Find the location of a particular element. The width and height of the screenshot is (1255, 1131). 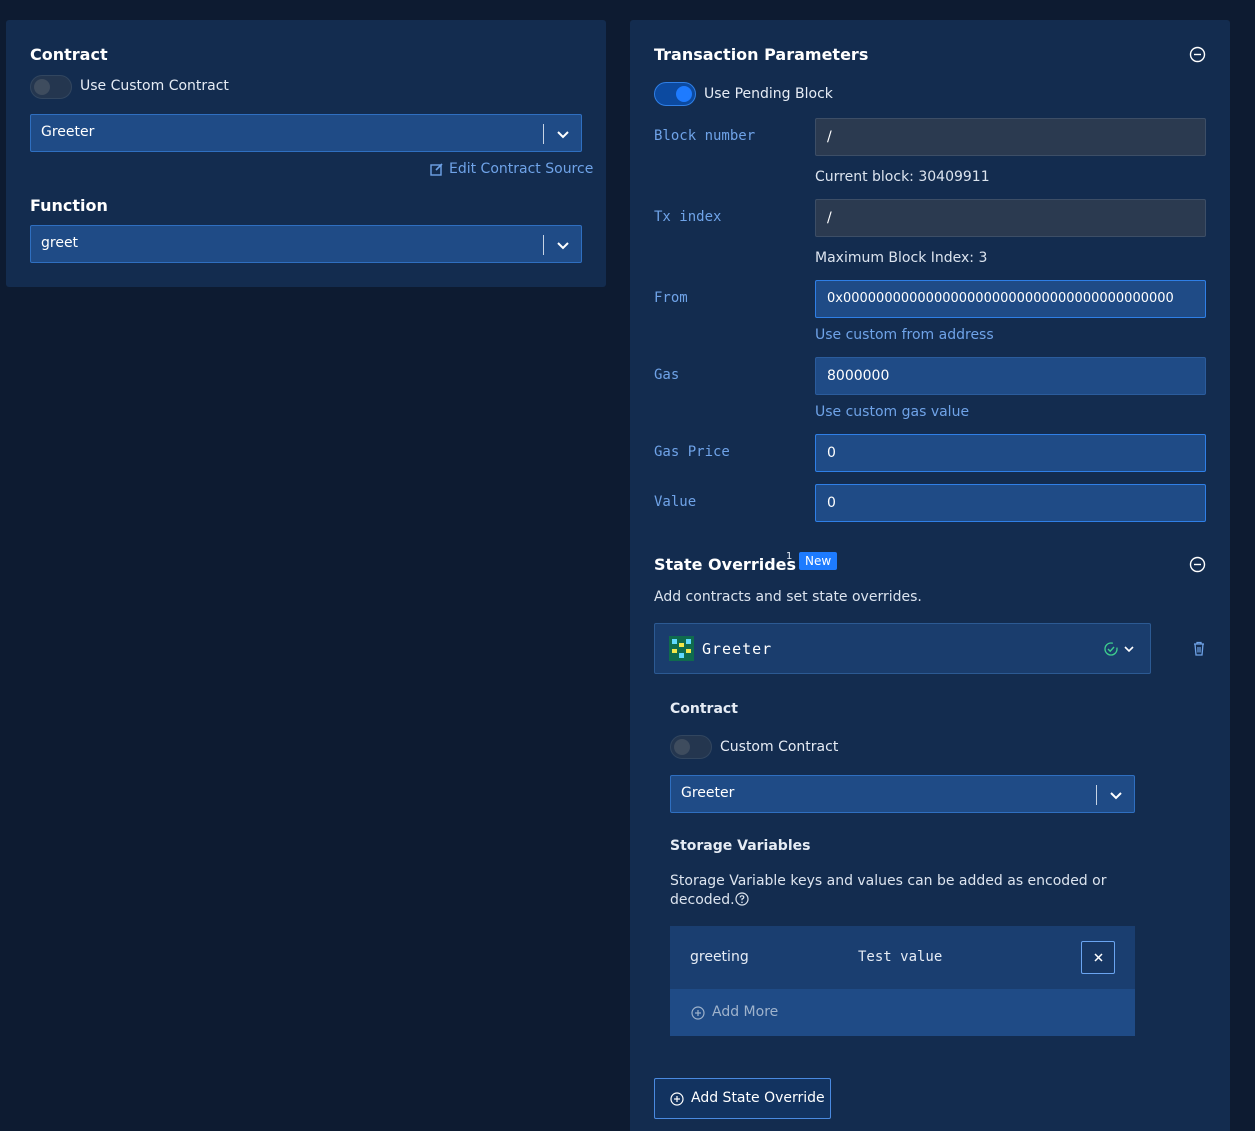

use-custom-from-link: Use custom from address is located at coordinates (904, 335).